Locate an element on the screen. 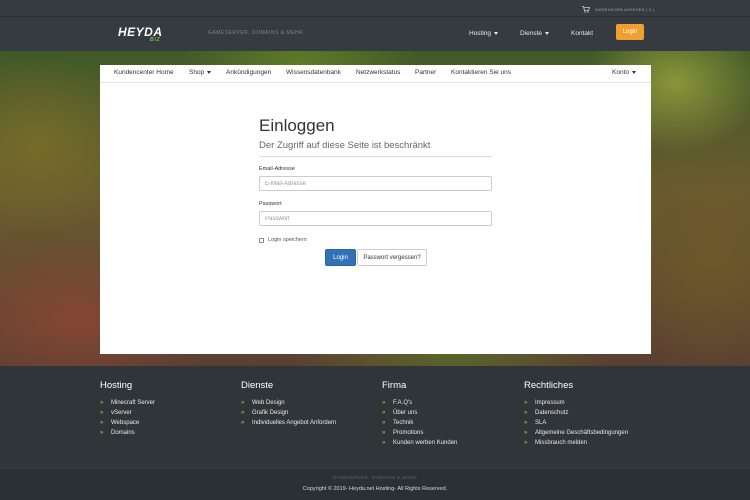  remember-checkbox is located at coordinates (261, 240).